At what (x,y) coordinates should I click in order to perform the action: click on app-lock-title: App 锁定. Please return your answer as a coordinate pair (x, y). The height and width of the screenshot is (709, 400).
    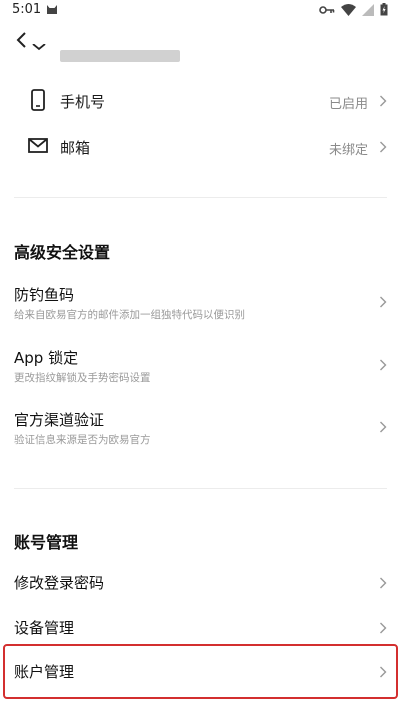
    Looking at the image, I should click on (46, 358).